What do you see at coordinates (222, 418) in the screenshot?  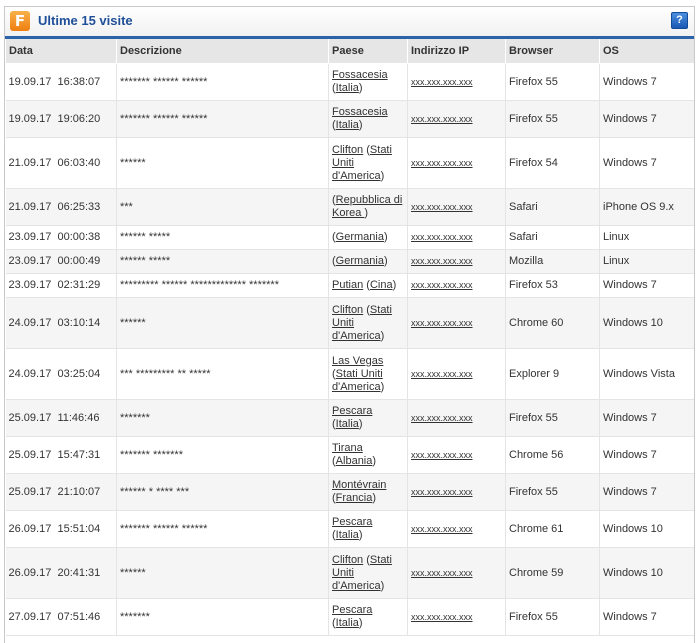 I see `description-cell: *******` at bounding box center [222, 418].